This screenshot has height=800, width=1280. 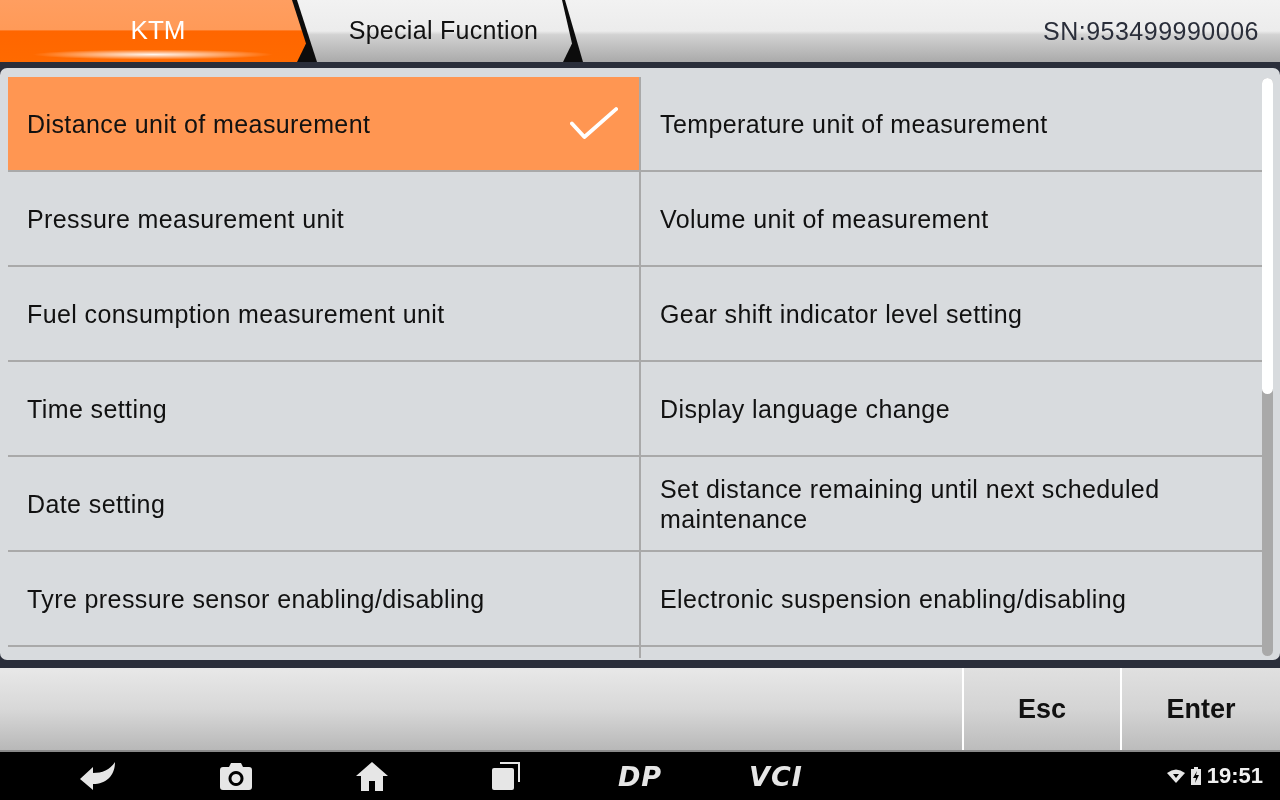 I want to click on nav-logo-button: DP, so click(x=640, y=776).